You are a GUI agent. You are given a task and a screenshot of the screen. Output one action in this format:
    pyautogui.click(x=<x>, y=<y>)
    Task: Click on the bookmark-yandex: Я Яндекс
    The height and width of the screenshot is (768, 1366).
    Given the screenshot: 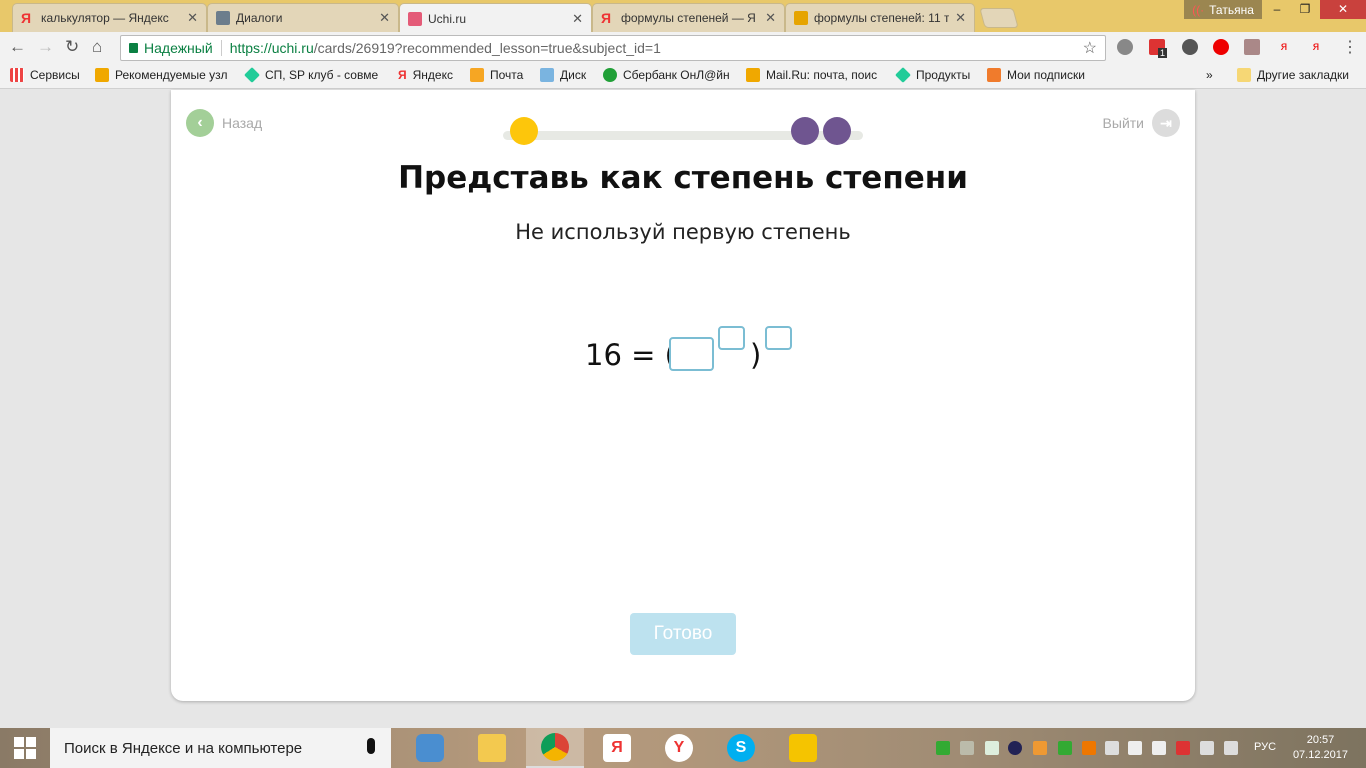 What is the action you would take?
    pyautogui.click(x=425, y=75)
    